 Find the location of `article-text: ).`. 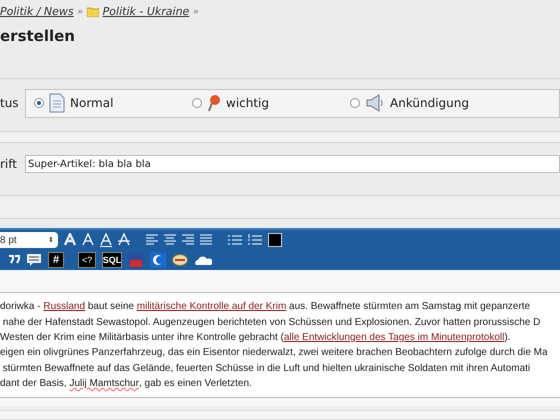

article-text: ). is located at coordinates (507, 338).